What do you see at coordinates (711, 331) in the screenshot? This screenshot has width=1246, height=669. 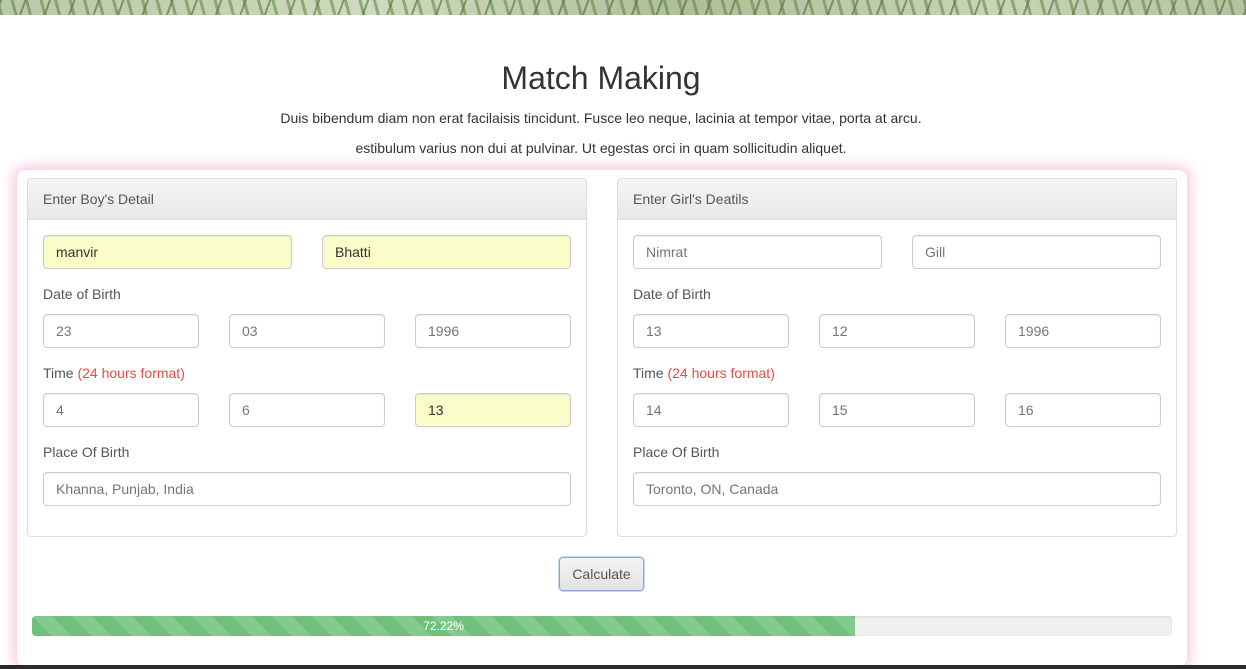 I see `girl-dob-day-input` at bounding box center [711, 331].